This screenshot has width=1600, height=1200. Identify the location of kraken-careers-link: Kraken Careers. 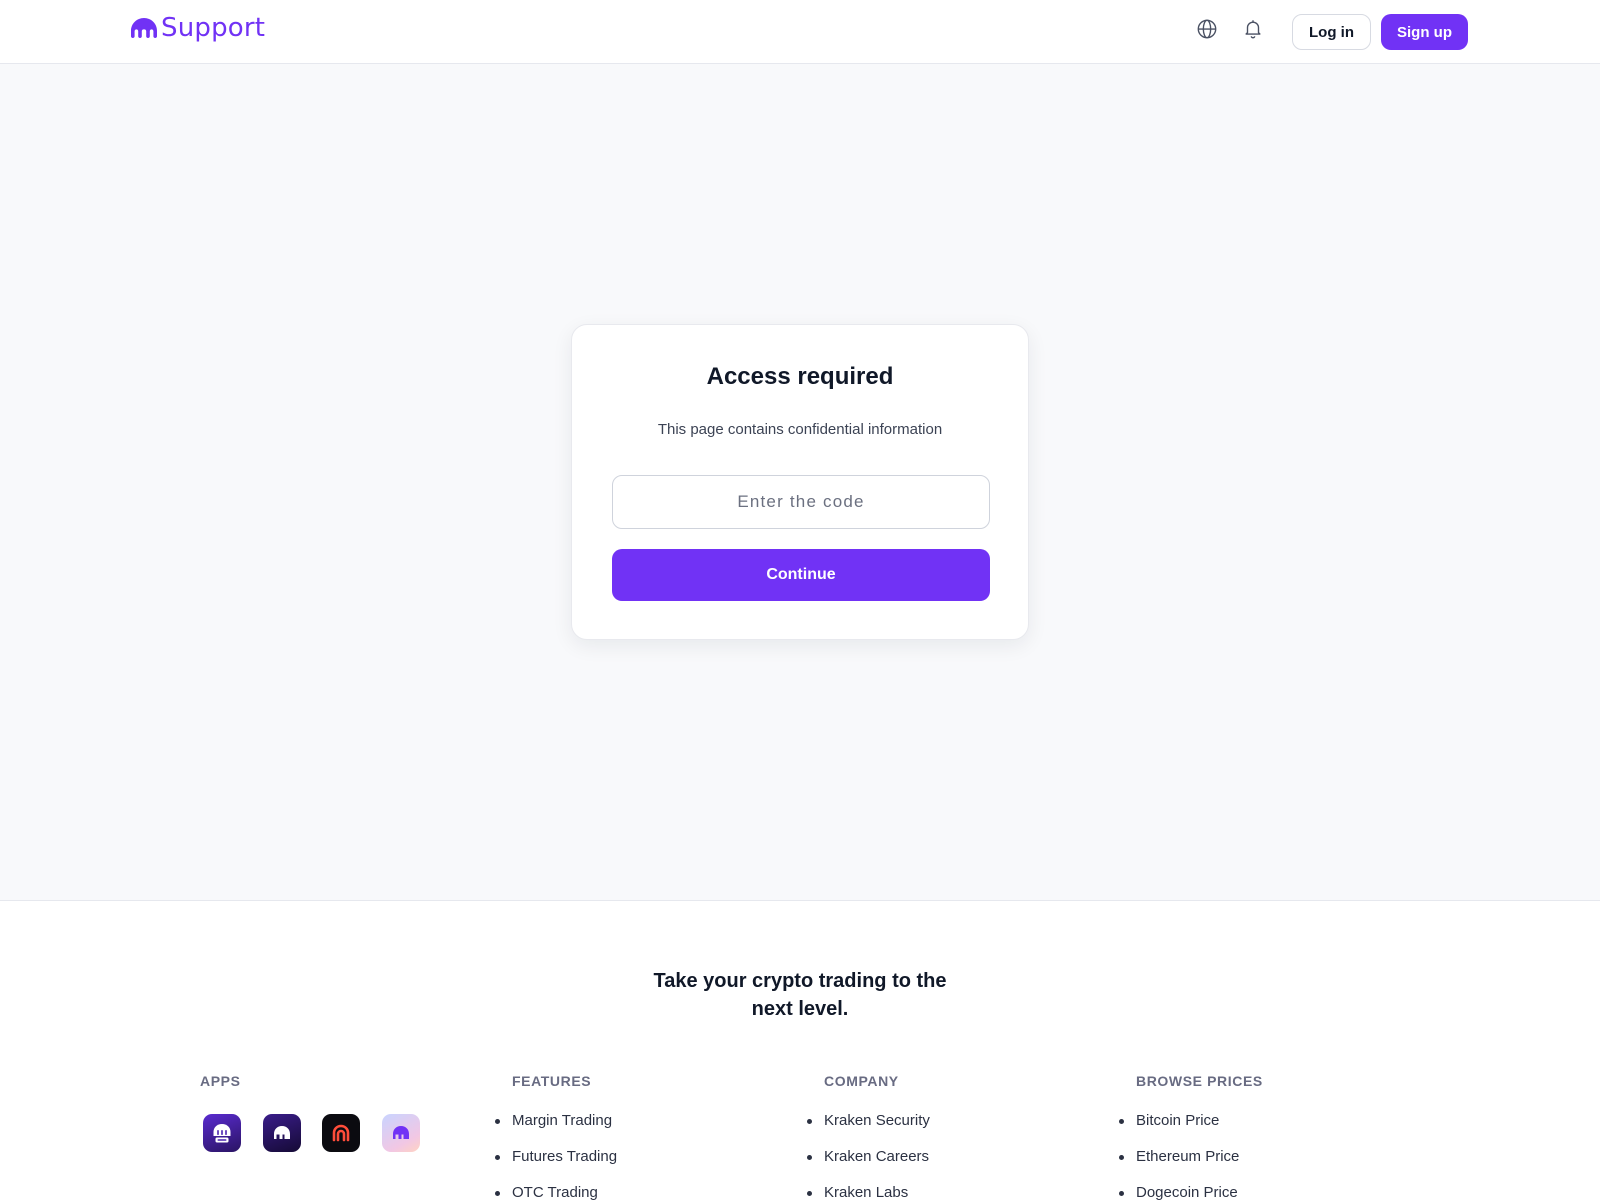
(868, 1166).